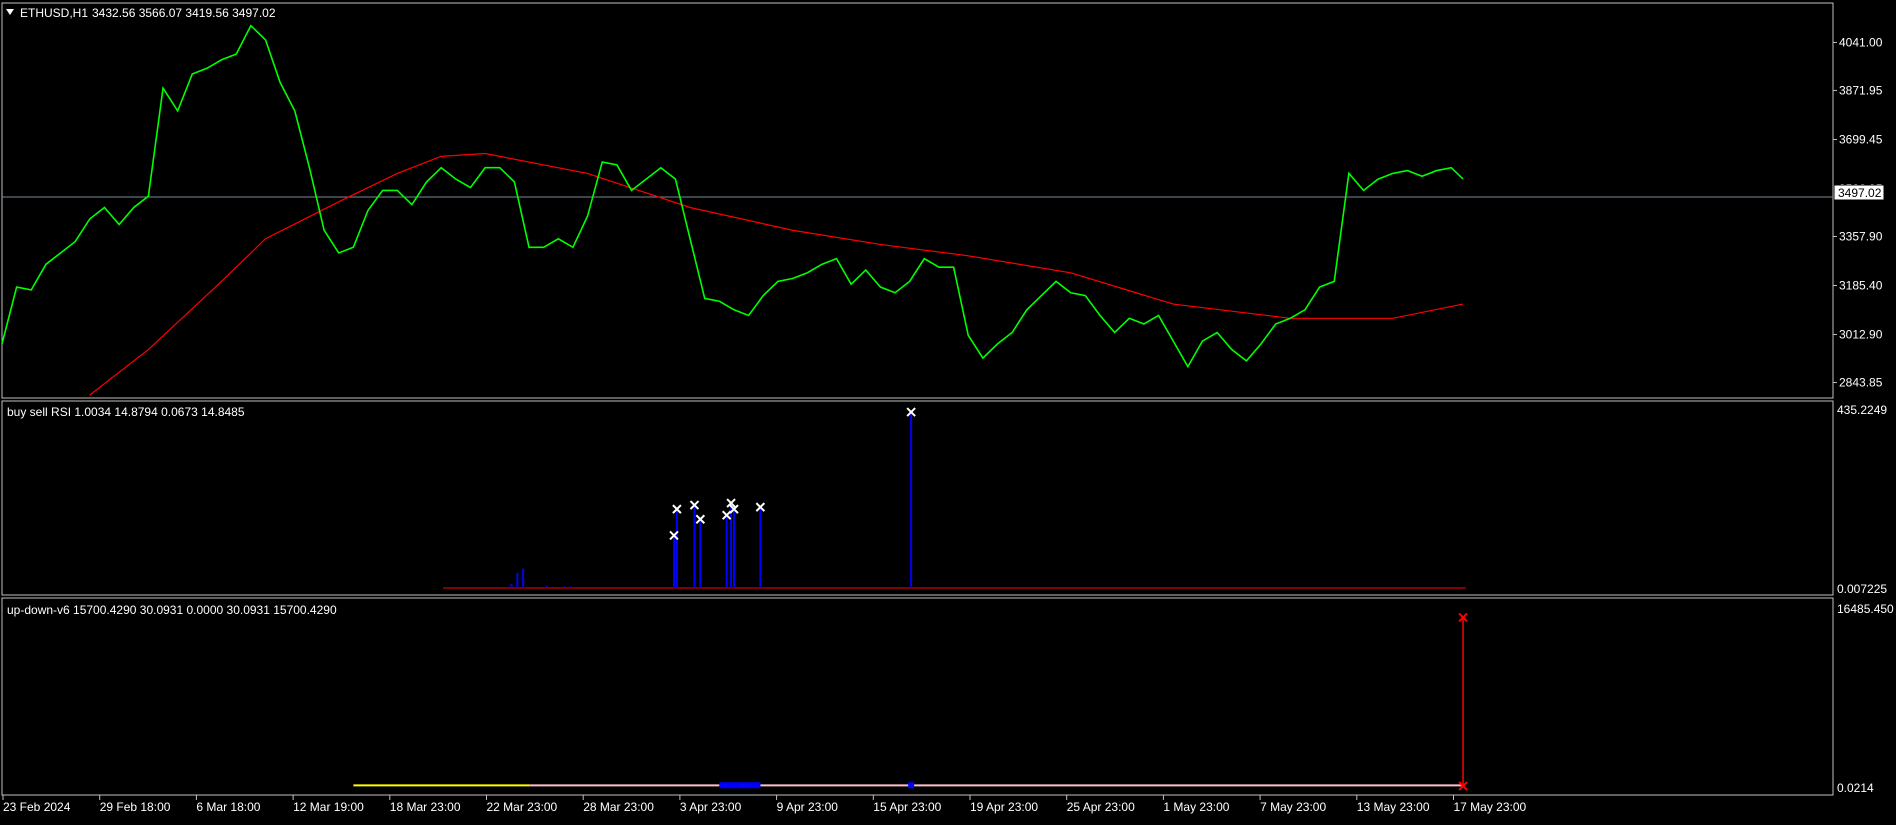  What do you see at coordinates (184, 13) in the screenshot?
I see `ohlc-label: 3432.56 3566.07 3419.56 3497.02` at bounding box center [184, 13].